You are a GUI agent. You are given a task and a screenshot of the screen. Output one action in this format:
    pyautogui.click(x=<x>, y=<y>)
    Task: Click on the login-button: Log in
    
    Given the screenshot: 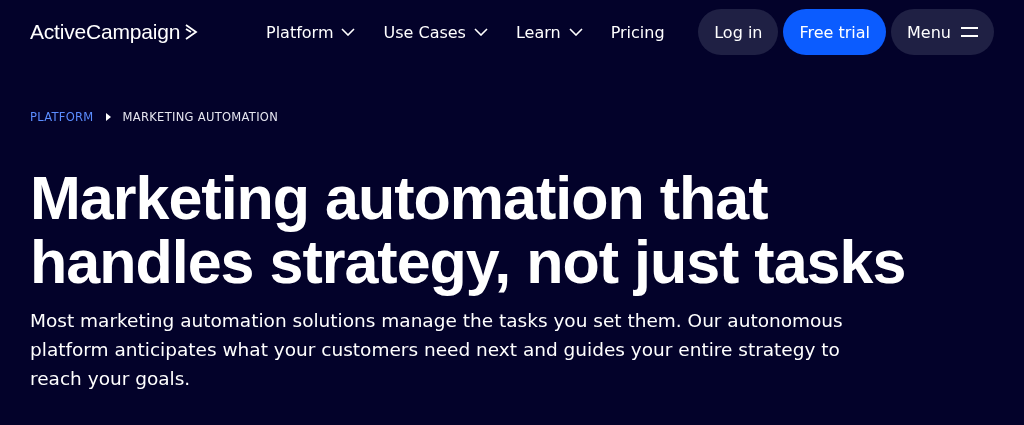 What is the action you would take?
    pyautogui.click(x=738, y=32)
    